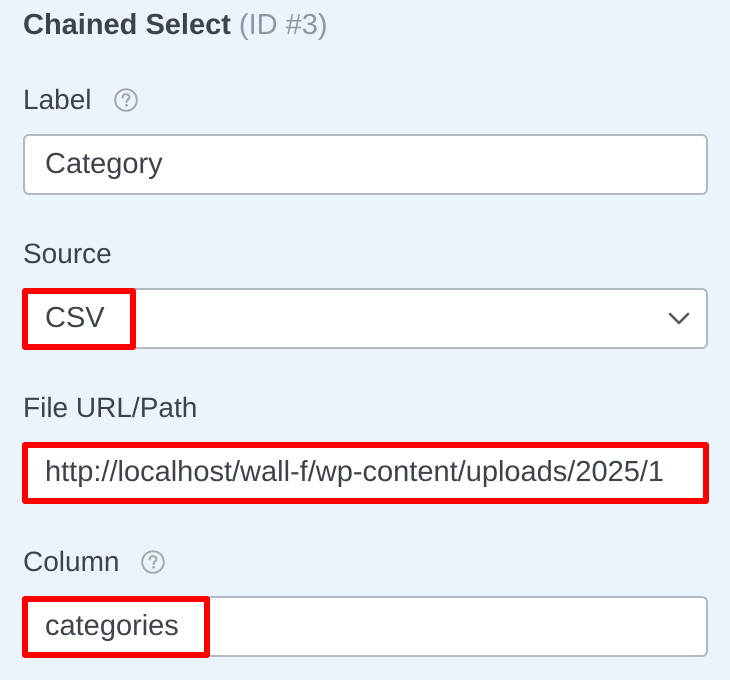 Image resolution: width=730 pixels, height=680 pixels. What do you see at coordinates (67, 254) in the screenshot?
I see `field-label: Source` at bounding box center [67, 254].